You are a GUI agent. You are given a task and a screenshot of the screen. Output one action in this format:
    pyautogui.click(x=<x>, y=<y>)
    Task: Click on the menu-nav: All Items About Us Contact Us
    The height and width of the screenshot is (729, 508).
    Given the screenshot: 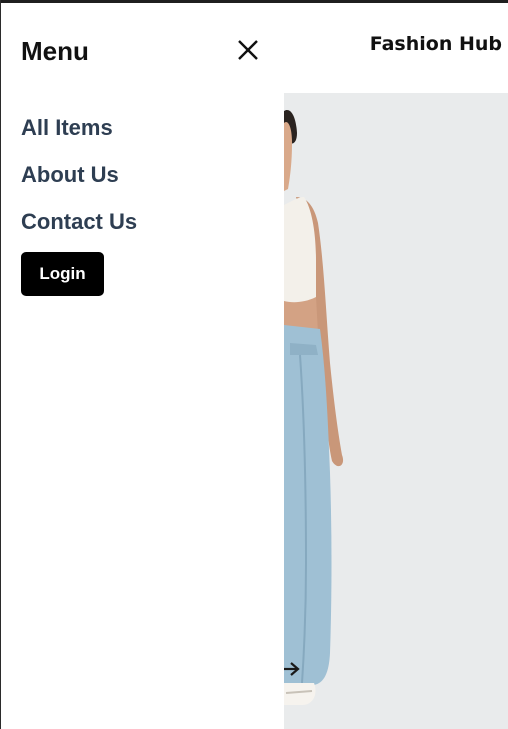 What is the action you would take?
    pyautogui.click(x=79, y=185)
    